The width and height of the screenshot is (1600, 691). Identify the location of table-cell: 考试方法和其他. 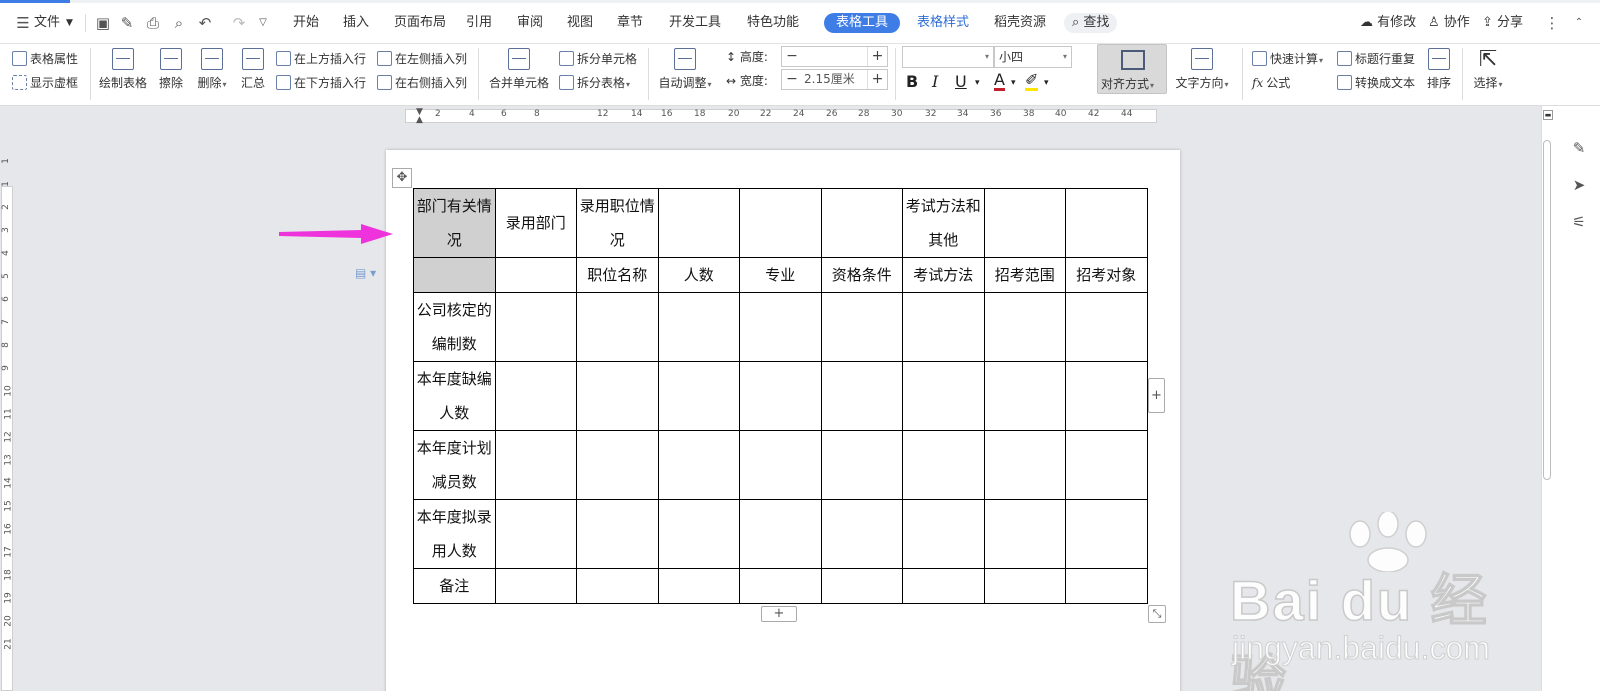
(943, 223).